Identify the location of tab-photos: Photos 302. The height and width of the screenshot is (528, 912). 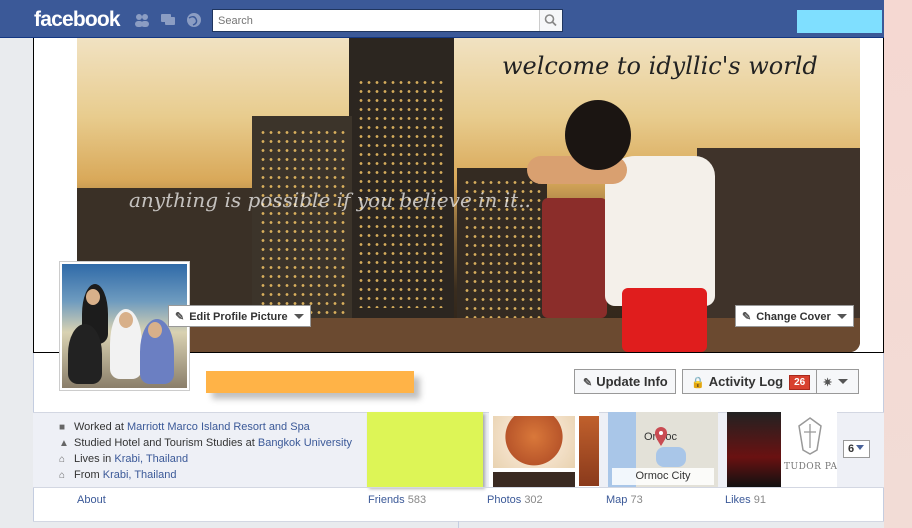
(515, 500).